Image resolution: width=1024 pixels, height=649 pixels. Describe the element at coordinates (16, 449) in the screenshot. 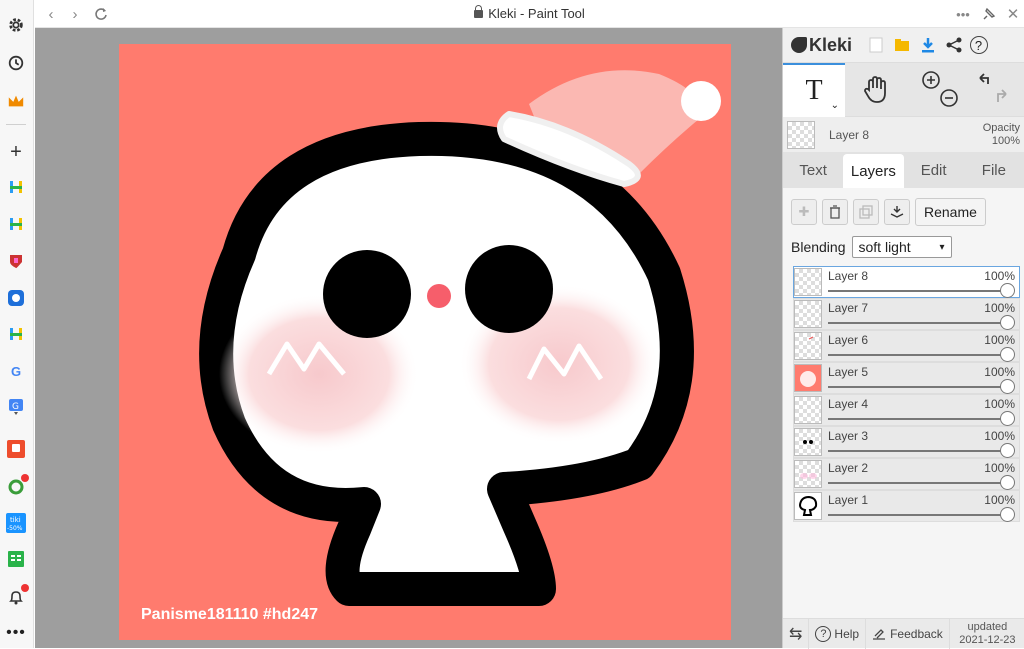

I see `shopee-icon` at that location.